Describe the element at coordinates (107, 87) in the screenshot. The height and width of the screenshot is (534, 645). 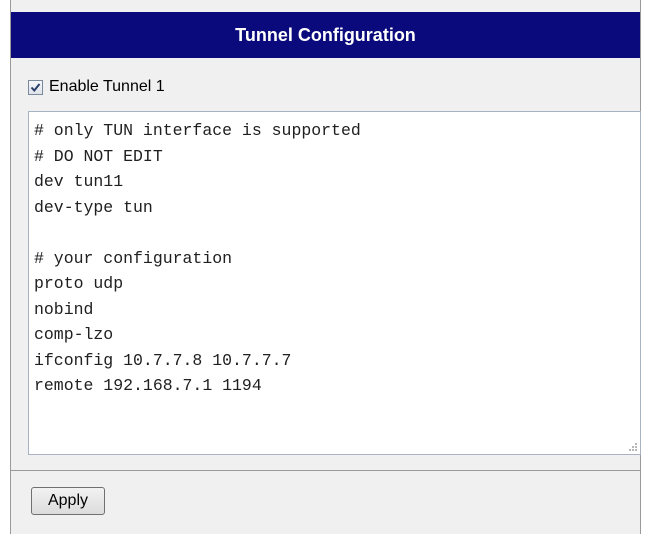
I see `enable-tunnel-label: Enable Tunnel 1` at that location.